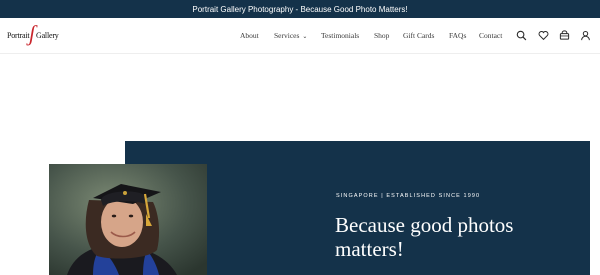 This screenshot has height=275, width=600. I want to click on nav-contact: Contact, so click(490, 35).